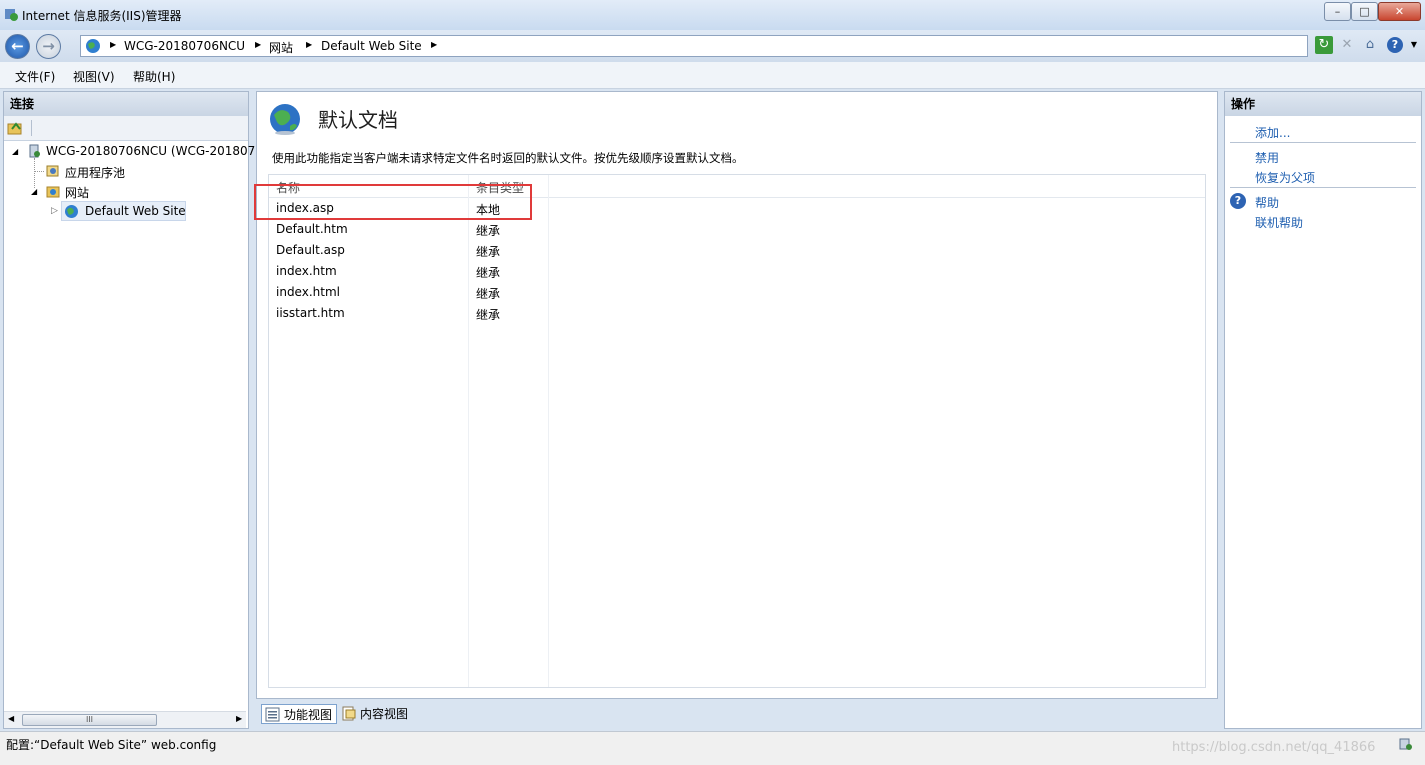 This screenshot has height=765, width=1425. Describe the element at coordinates (154, 151) in the screenshot. I see `tree-item-server: WCG-20180706NCU (WCG-2018070` at that location.